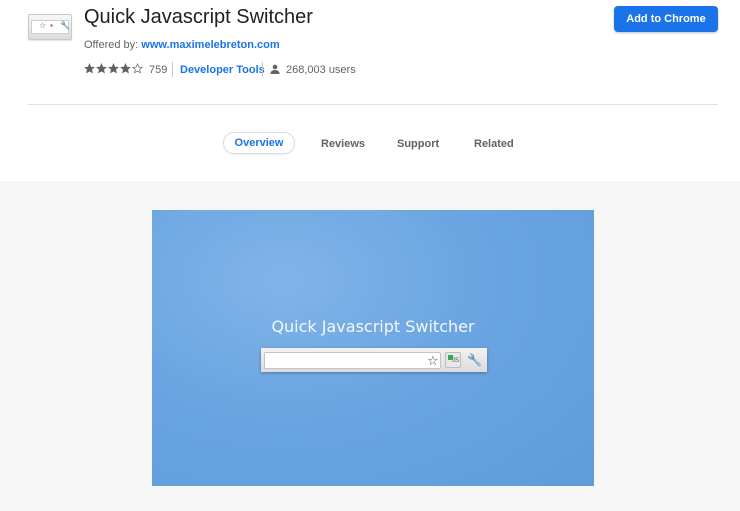 This screenshot has height=511, width=740. I want to click on category-link: Developer Tools, so click(222, 70).